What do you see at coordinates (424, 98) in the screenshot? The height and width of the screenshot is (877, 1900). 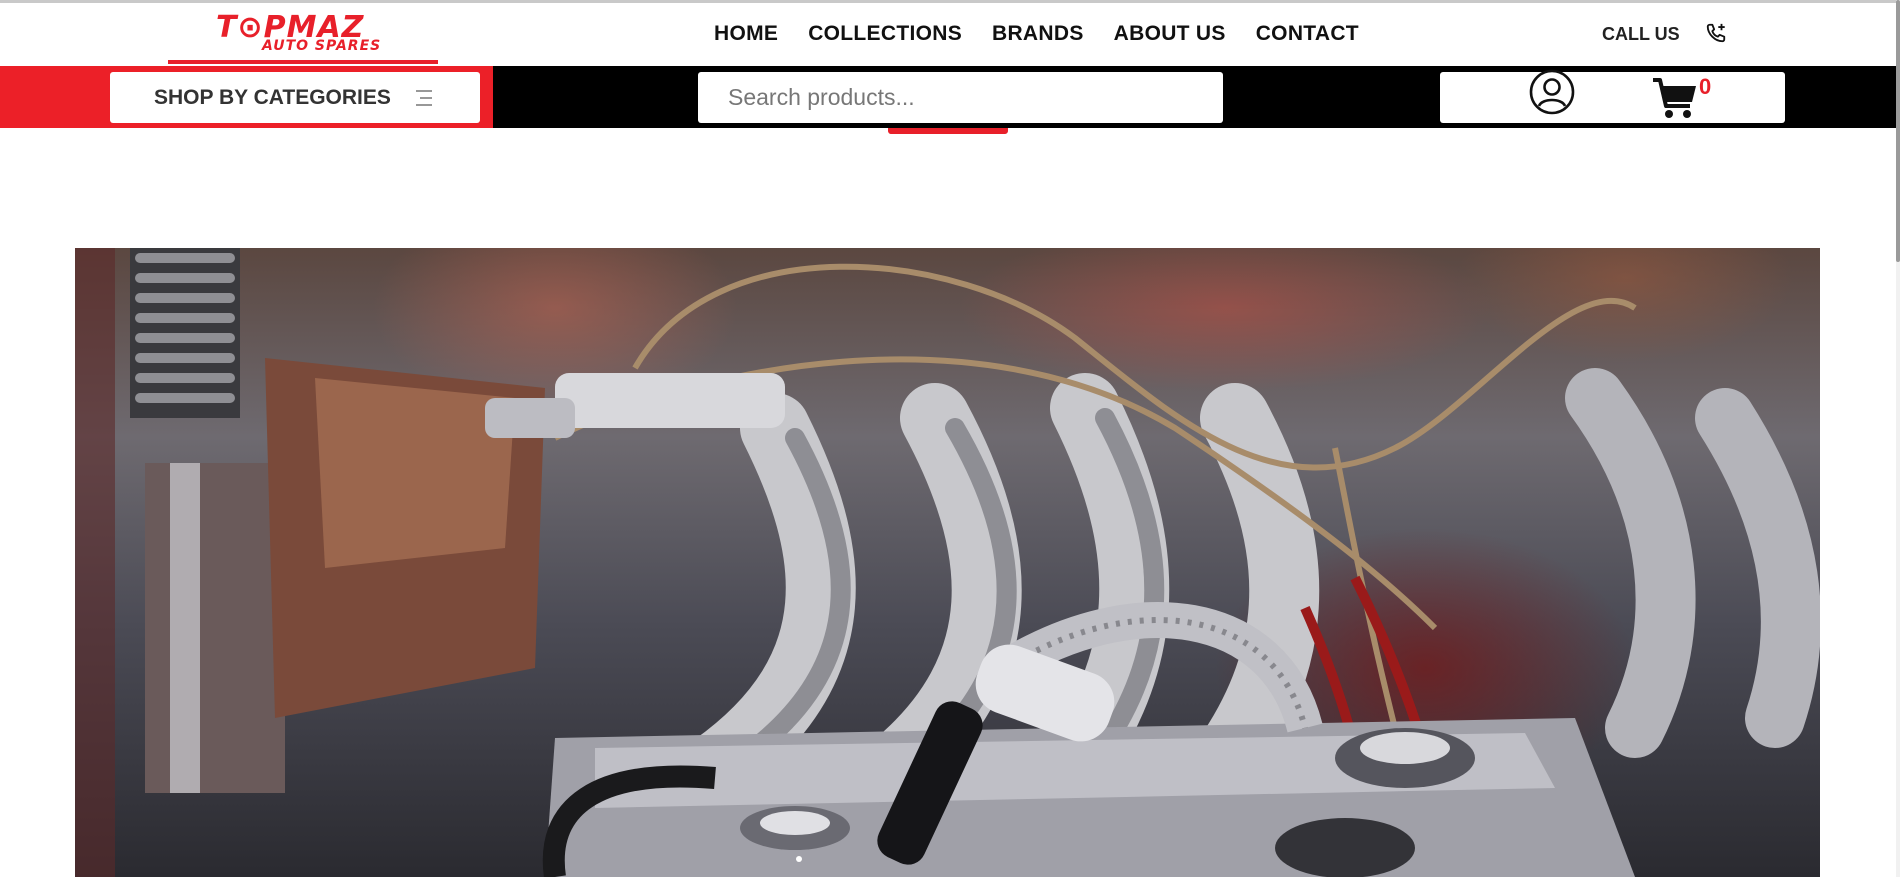 I see `menu-icon` at bounding box center [424, 98].